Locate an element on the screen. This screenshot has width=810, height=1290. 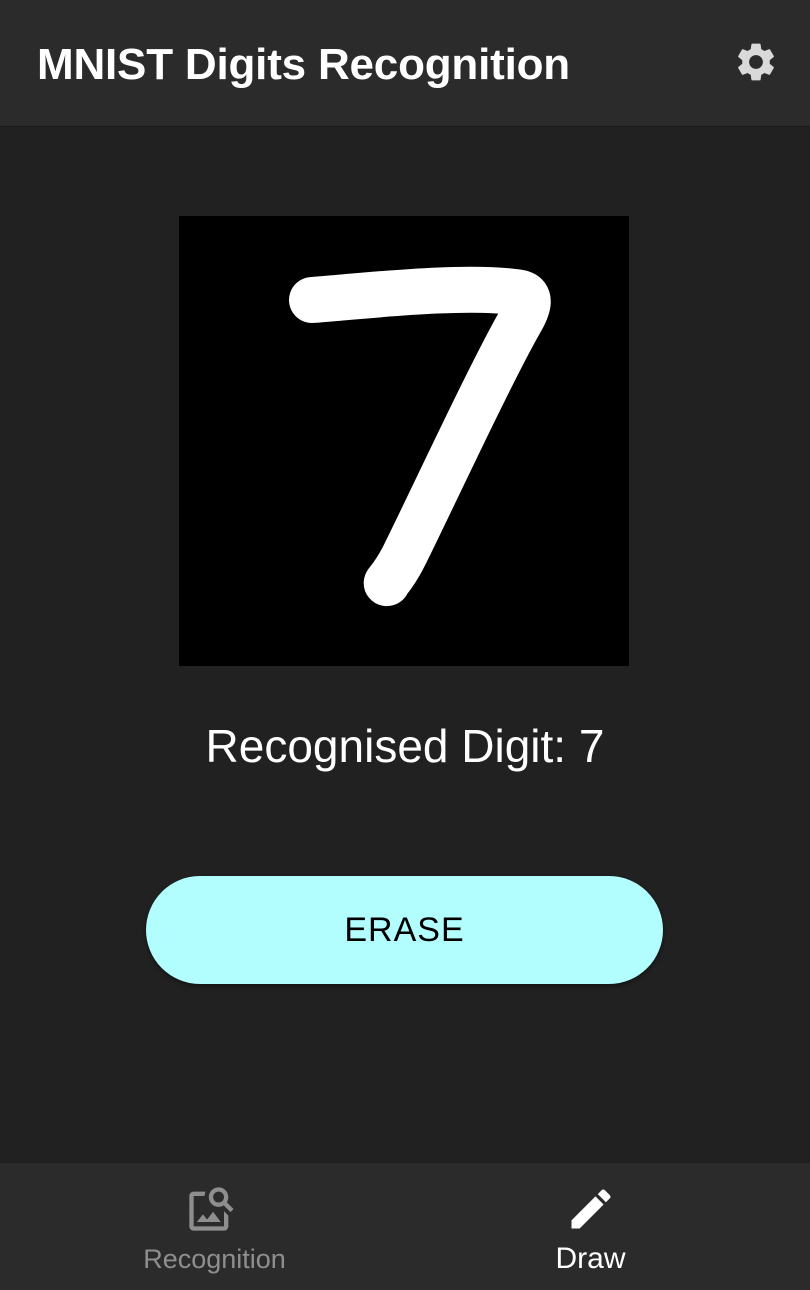
image-search-icon is located at coordinates (210, 1209).